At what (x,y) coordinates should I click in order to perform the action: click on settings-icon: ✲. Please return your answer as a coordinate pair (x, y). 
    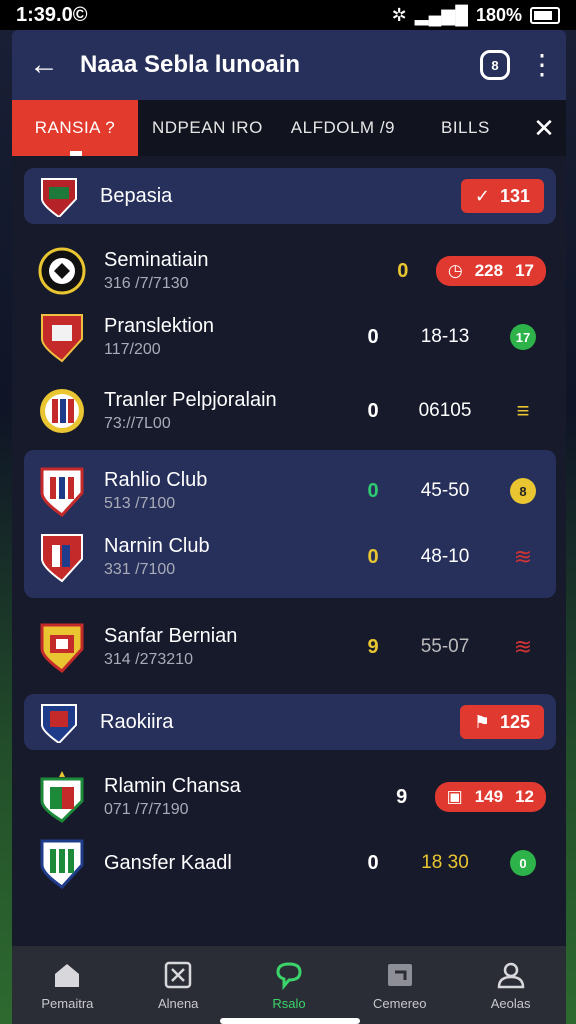
    Looking at the image, I should click on (399, 14).